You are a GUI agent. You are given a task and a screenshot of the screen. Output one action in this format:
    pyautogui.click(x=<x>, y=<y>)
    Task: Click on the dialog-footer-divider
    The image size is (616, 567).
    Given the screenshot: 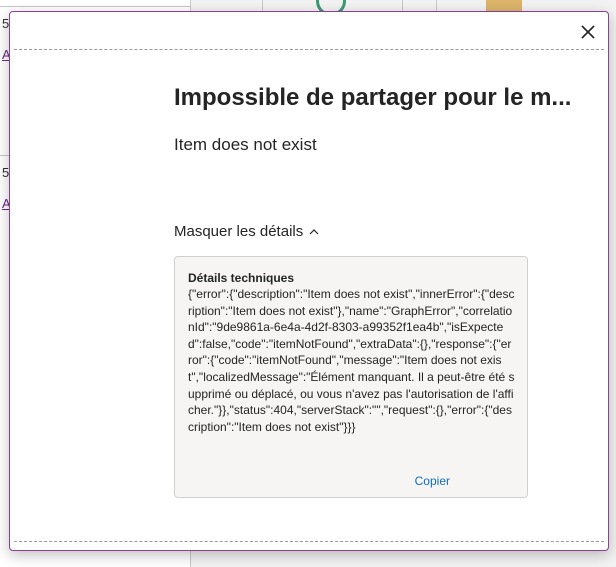 What is the action you would take?
    pyautogui.click(x=309, y=541)
    